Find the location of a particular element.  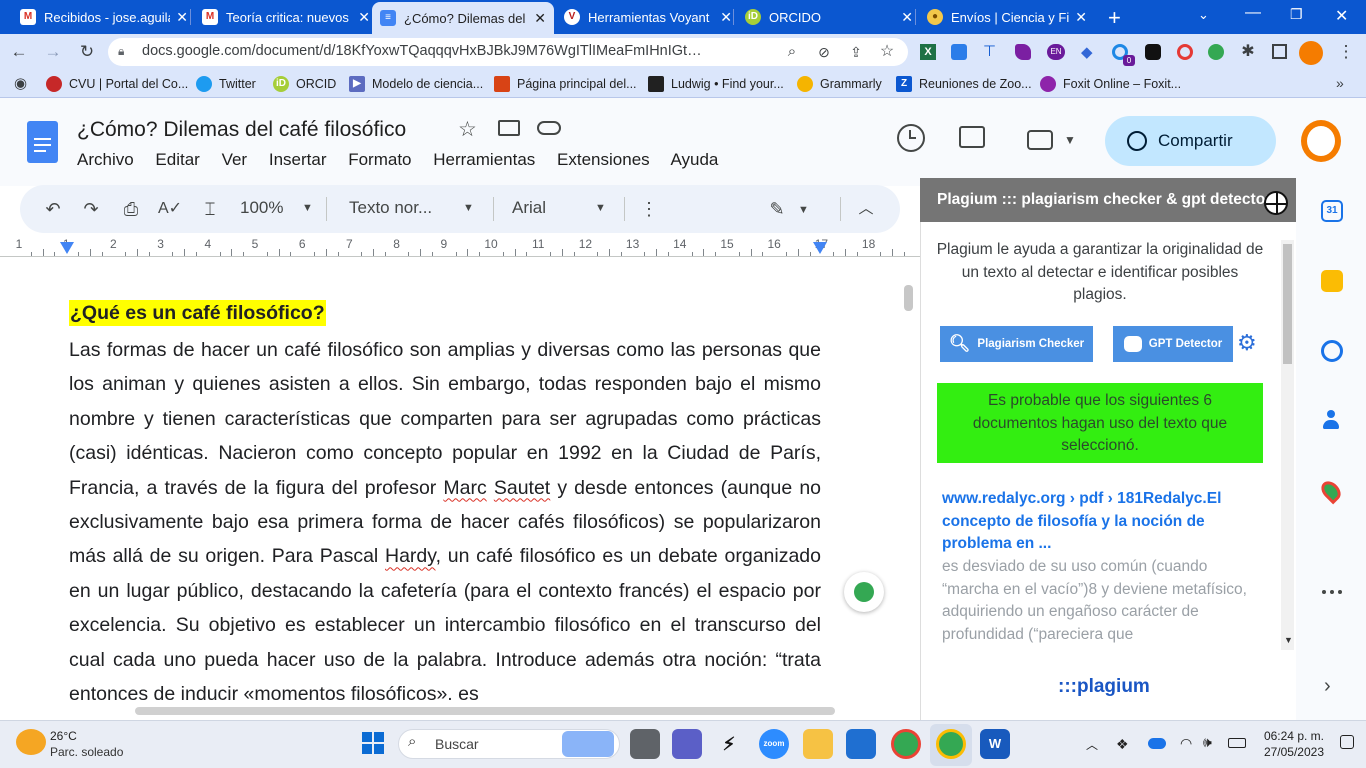

close-panel-crosshair-icon is located at coordinates (1276, 203).